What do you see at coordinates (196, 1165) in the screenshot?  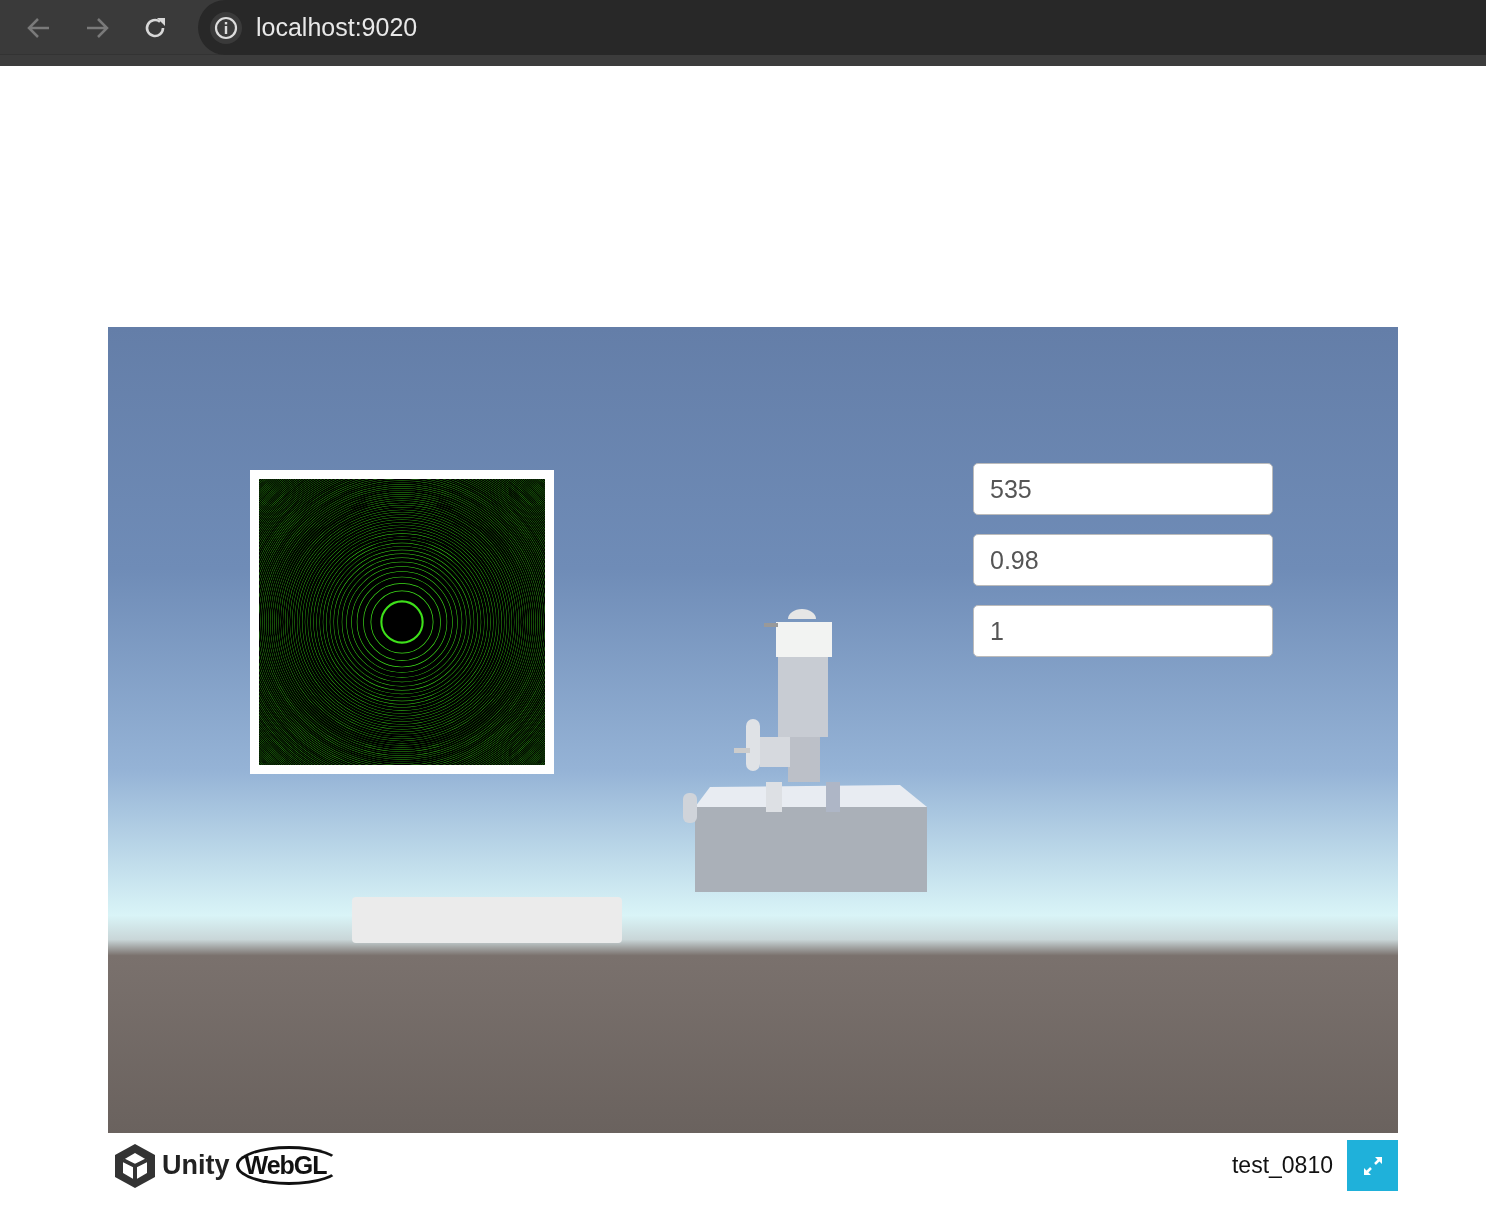 I see `logo-text: Unity` at bounding box center [196, 1165].